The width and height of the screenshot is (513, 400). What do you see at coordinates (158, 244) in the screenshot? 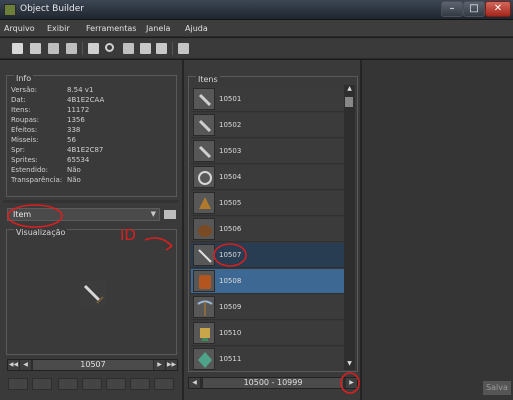
I see `annotation-arrow` at bounding box center [158, 244].